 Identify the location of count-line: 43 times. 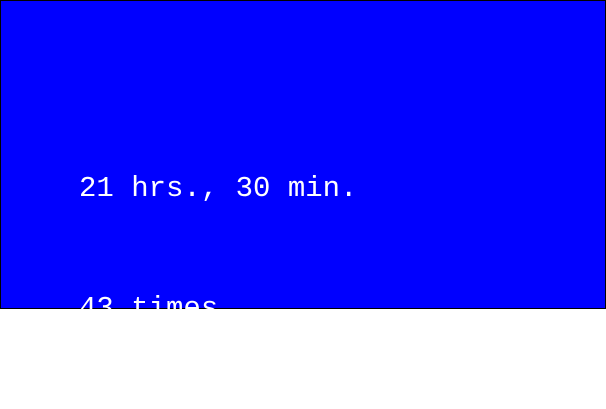
(149, 308).